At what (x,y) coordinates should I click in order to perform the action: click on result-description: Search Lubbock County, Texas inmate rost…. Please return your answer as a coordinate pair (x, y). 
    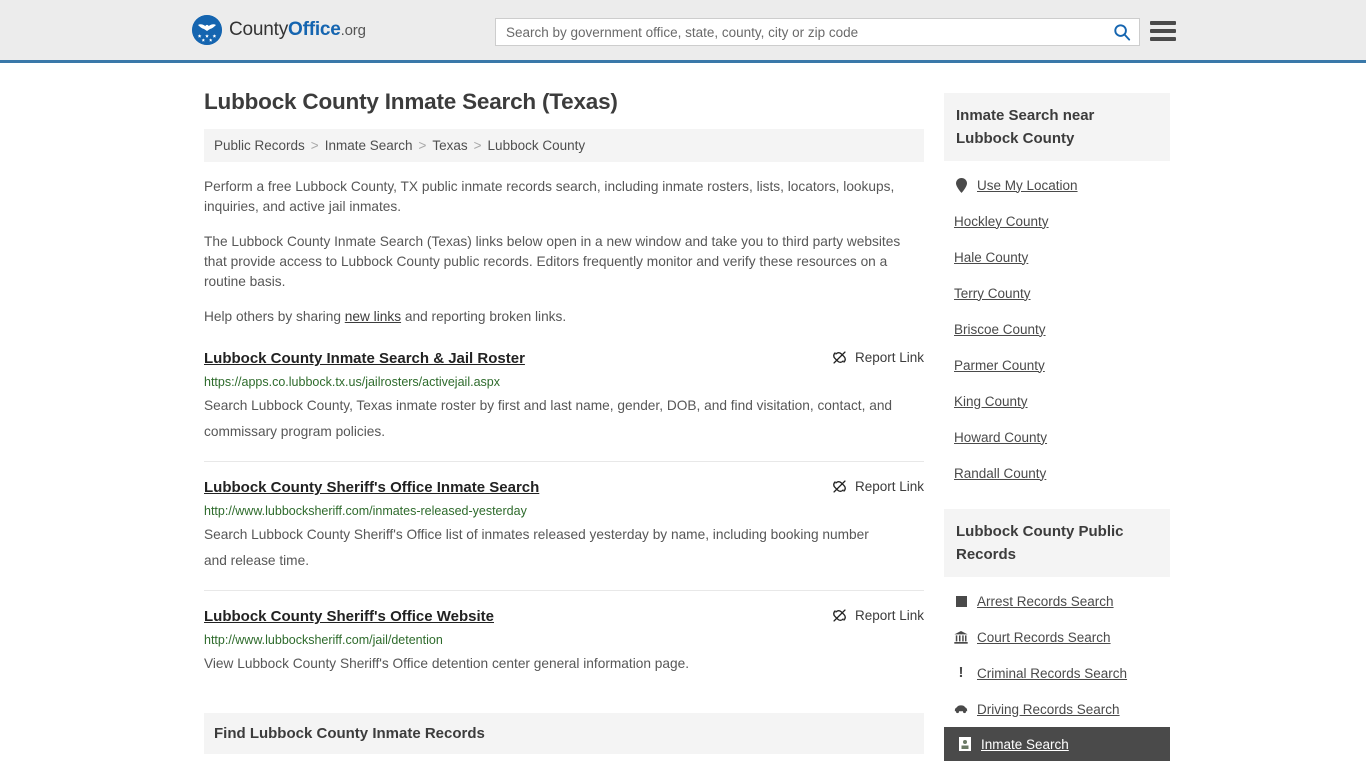
    Looking at the image, I should click on (548, 418).